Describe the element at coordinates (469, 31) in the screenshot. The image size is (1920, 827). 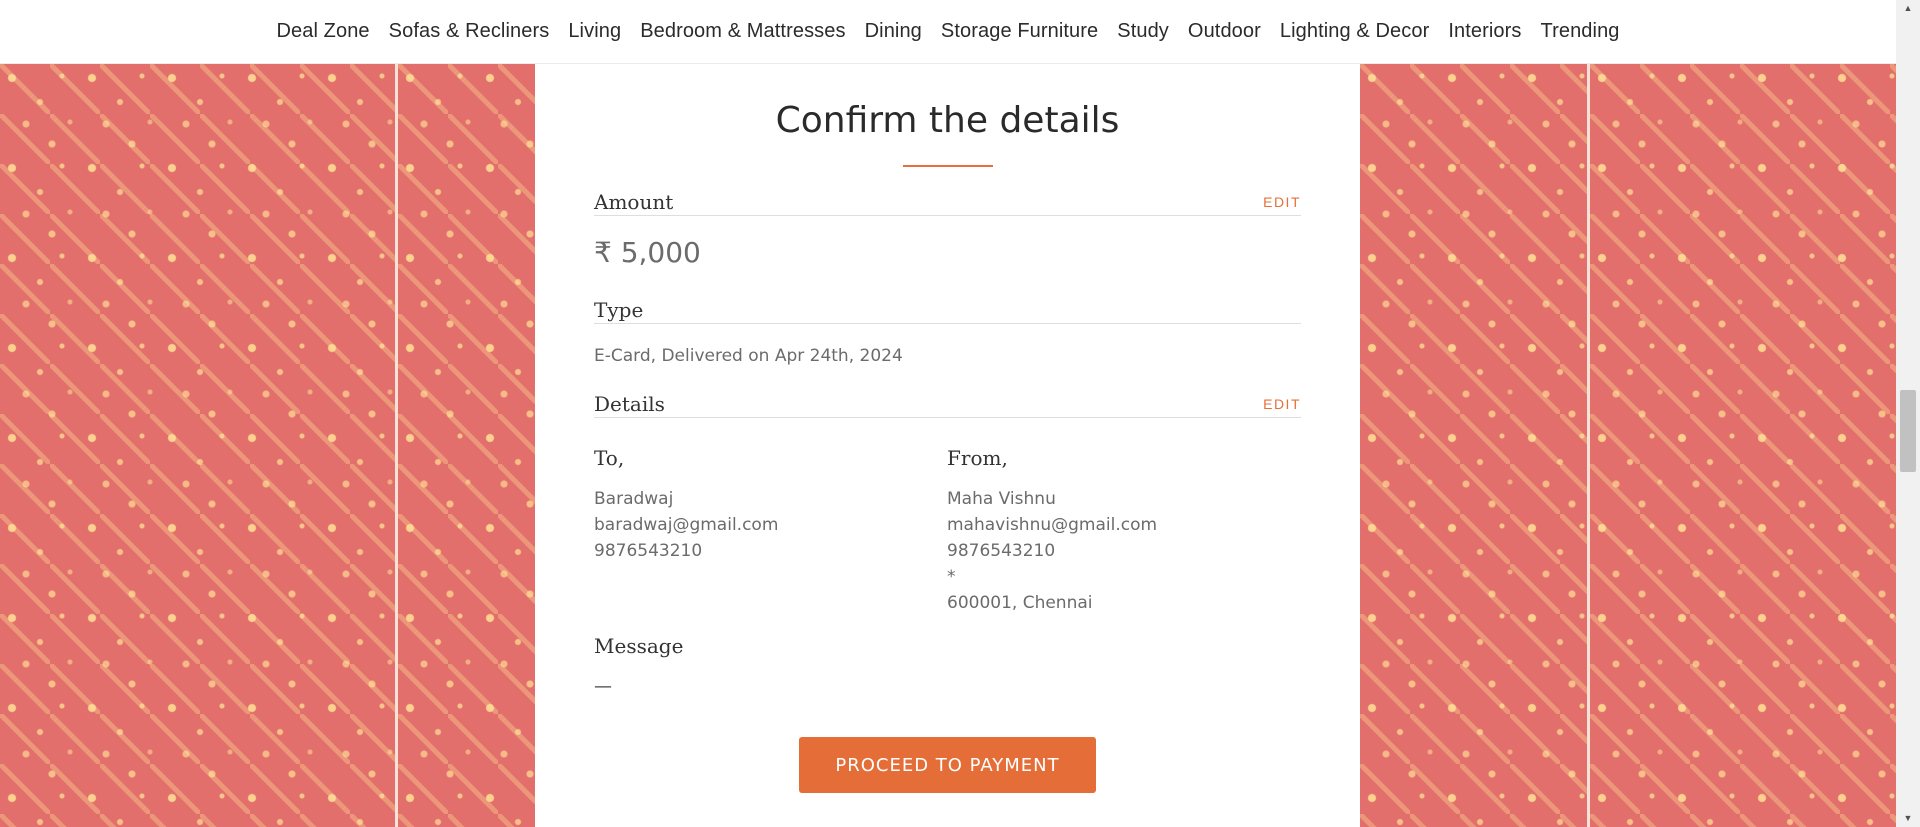
I see `nav-item-sofas-recliners: Sofas & Recliners` at that location.